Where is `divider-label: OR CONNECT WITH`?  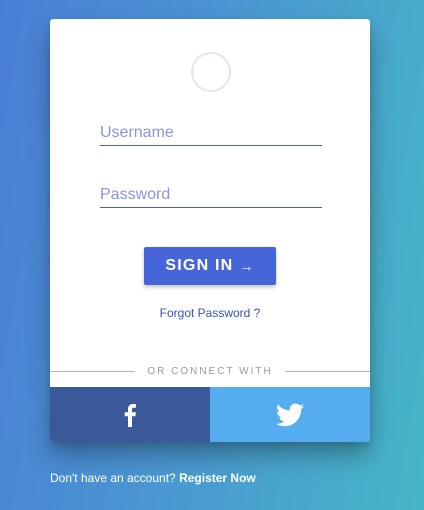 divider-label: OR CONNECT WITH is located at coordinates (210, 371).